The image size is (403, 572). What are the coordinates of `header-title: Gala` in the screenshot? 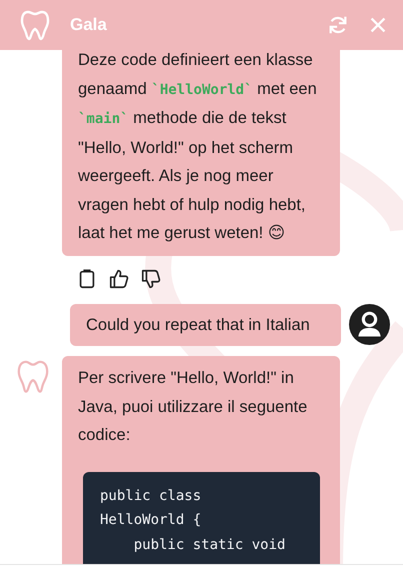 It's located at (89, 25).